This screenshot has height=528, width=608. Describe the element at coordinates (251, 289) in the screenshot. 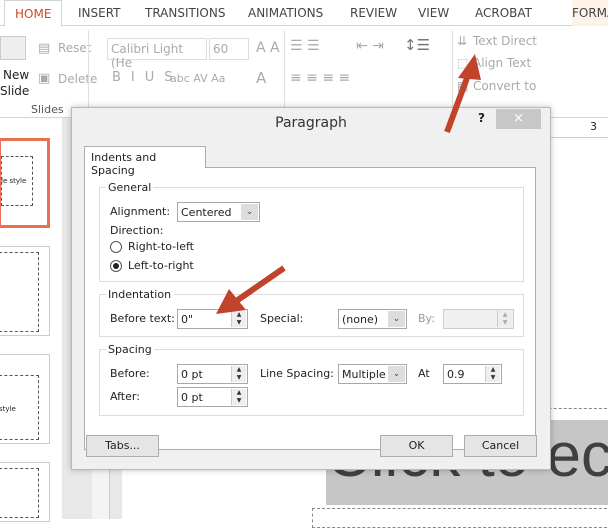

I see `arrow-to-before-text` at that location.